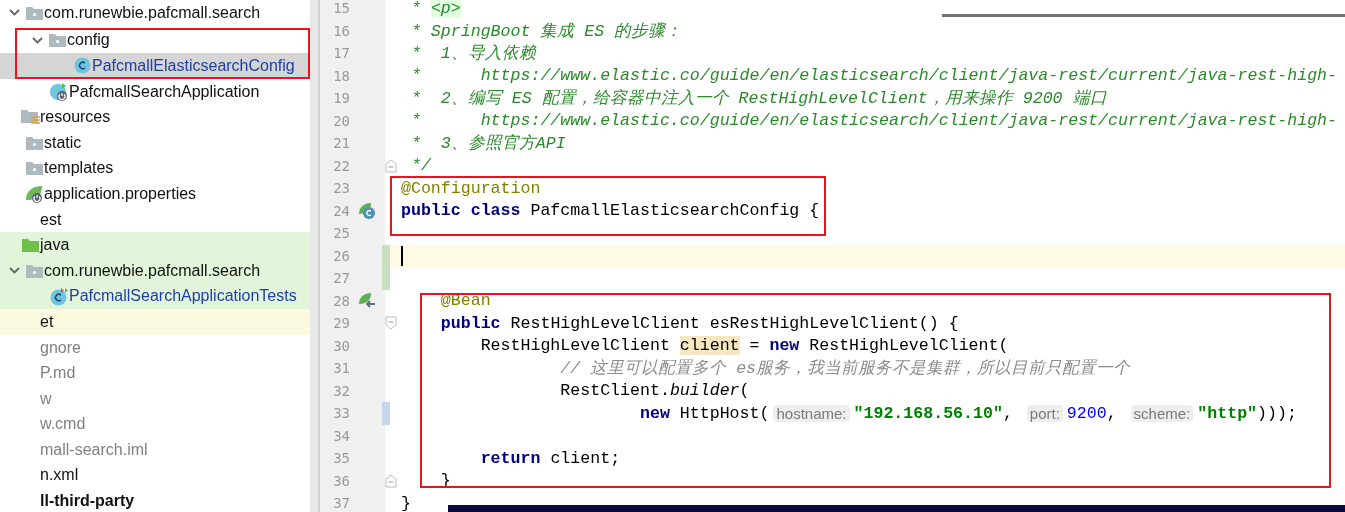  I want to click on doc-comment: */, so click(420, 166).